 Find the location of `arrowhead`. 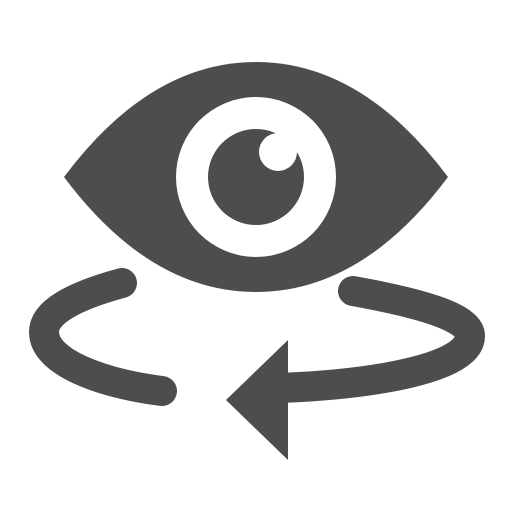

arrowhead is located at coordinates (257, 400).